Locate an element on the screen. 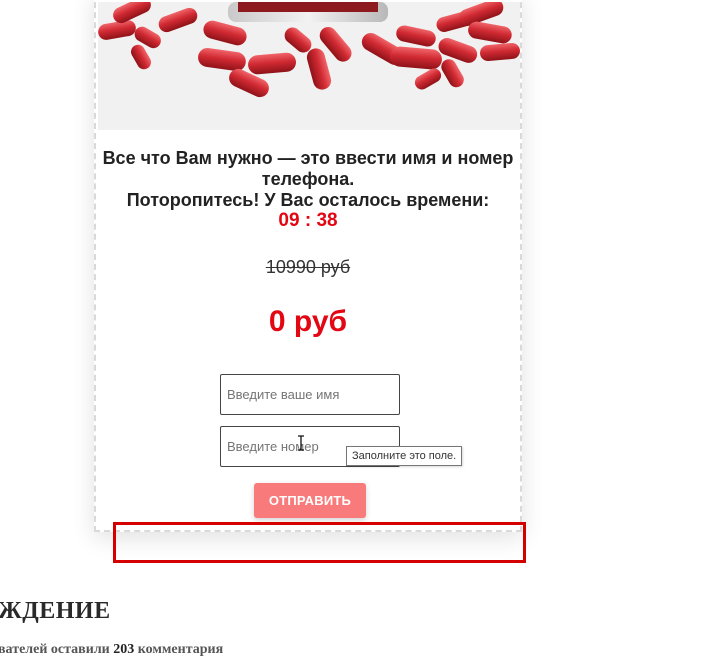 The width and height of the screenshot is (718, 660). comments-prefix: вателей оставили is located at coordinates (55, 649).